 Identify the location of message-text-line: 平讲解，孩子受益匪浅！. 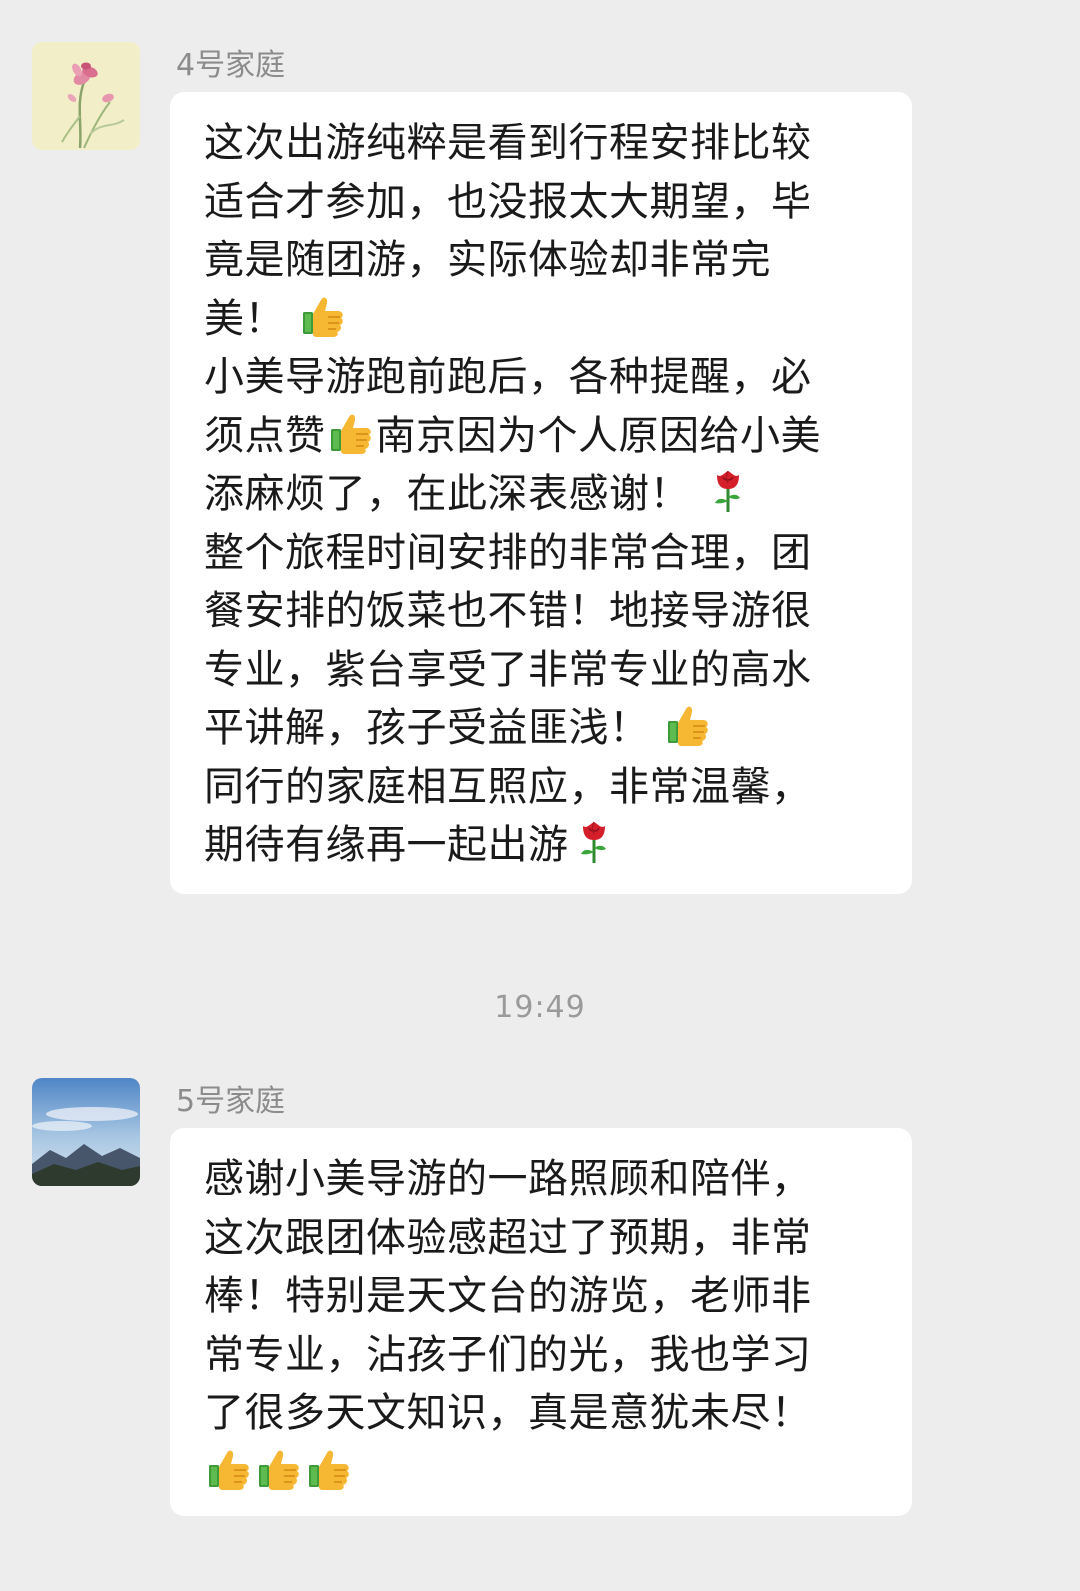
(543, 728).